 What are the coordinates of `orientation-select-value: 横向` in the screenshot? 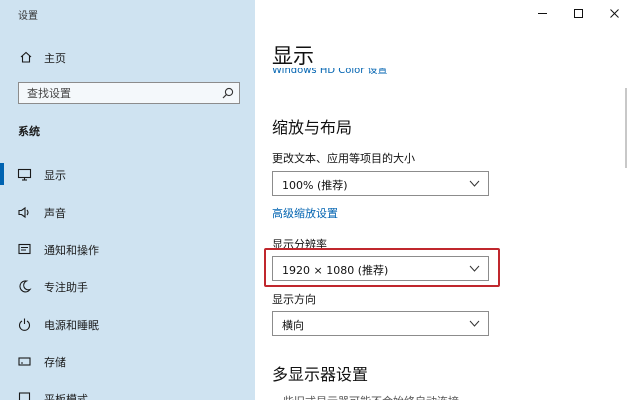 It's located at (293, 325).